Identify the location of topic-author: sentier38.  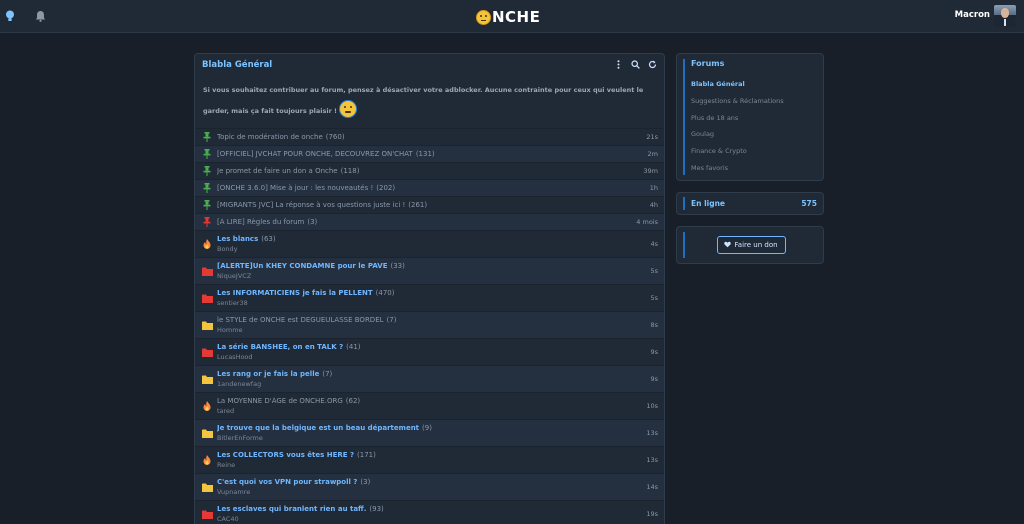
(429, 303).